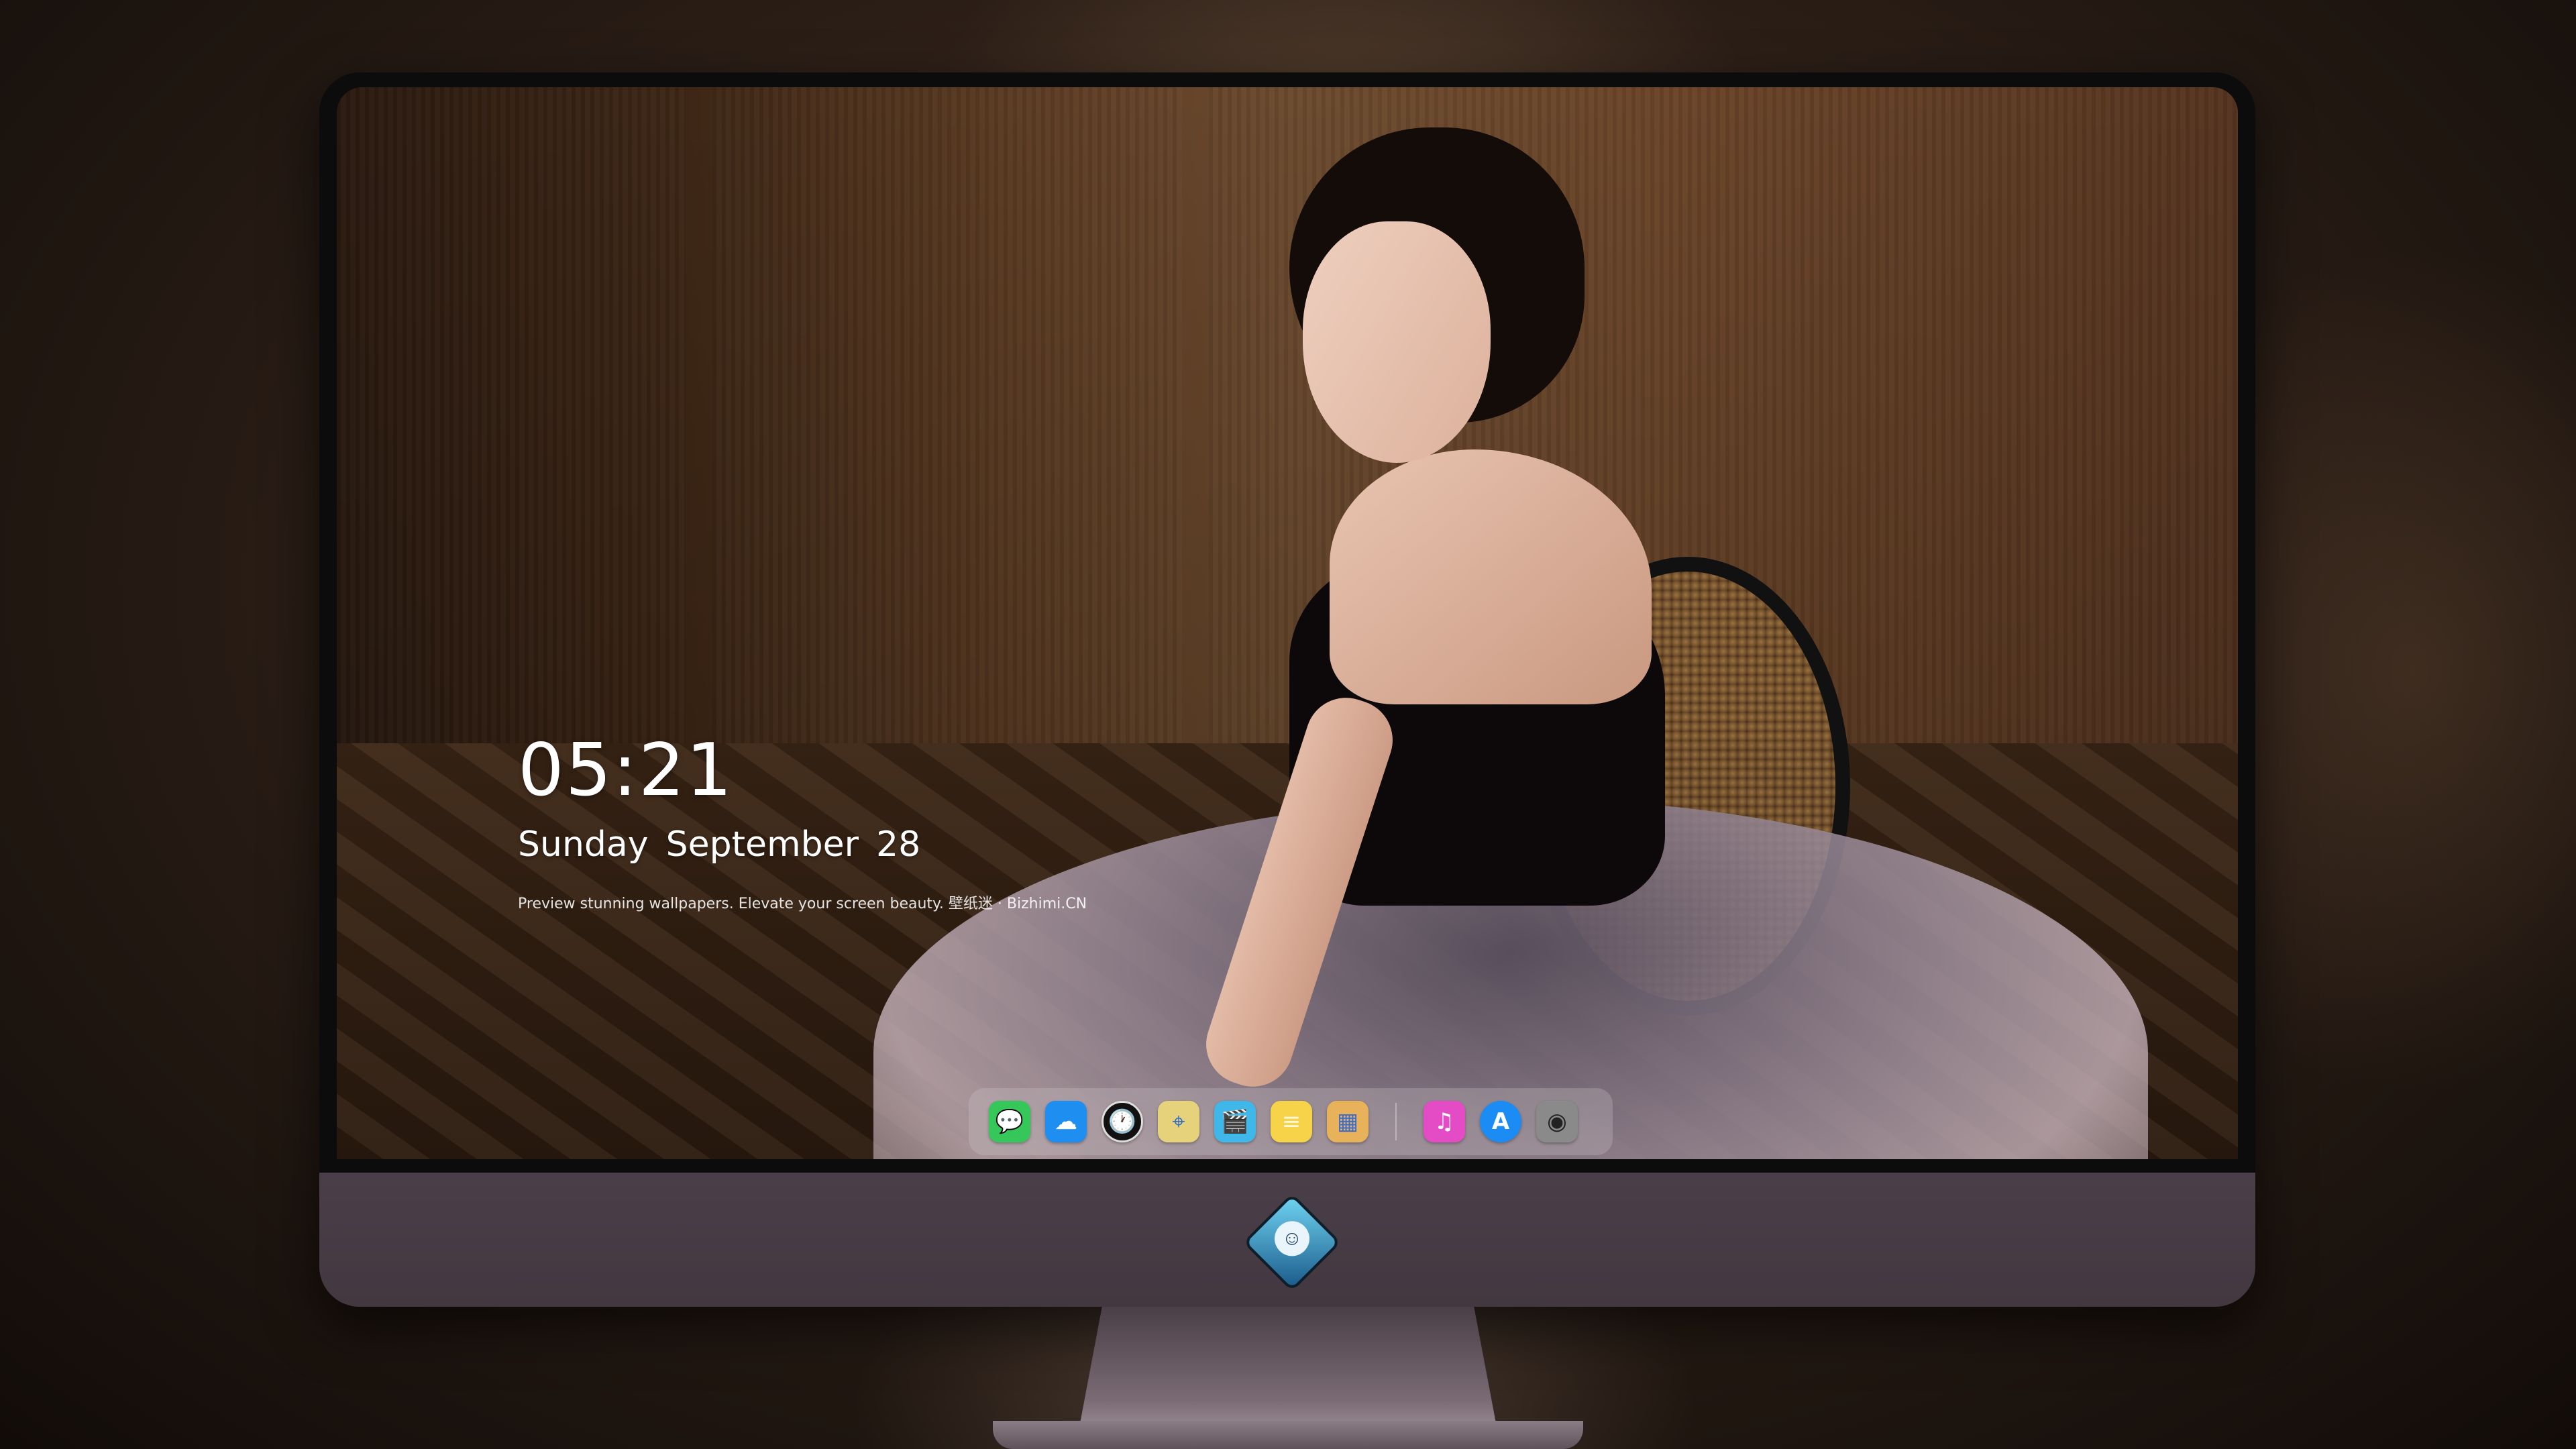 The width and height of the screenshot is (2576, 1449). Describe the element at coordinates (626, 770) in the screenshot. I see `lock-clock: 05:21` at that location.